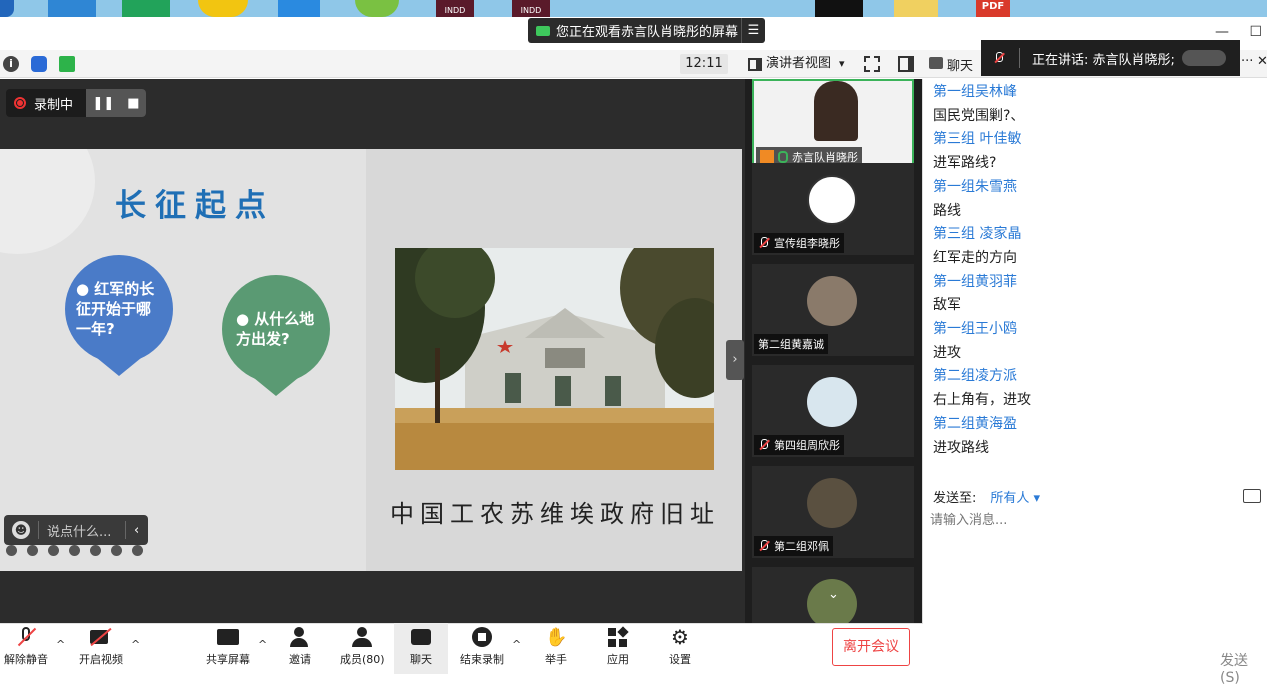  I want to click on avatar, so click(832, 301).